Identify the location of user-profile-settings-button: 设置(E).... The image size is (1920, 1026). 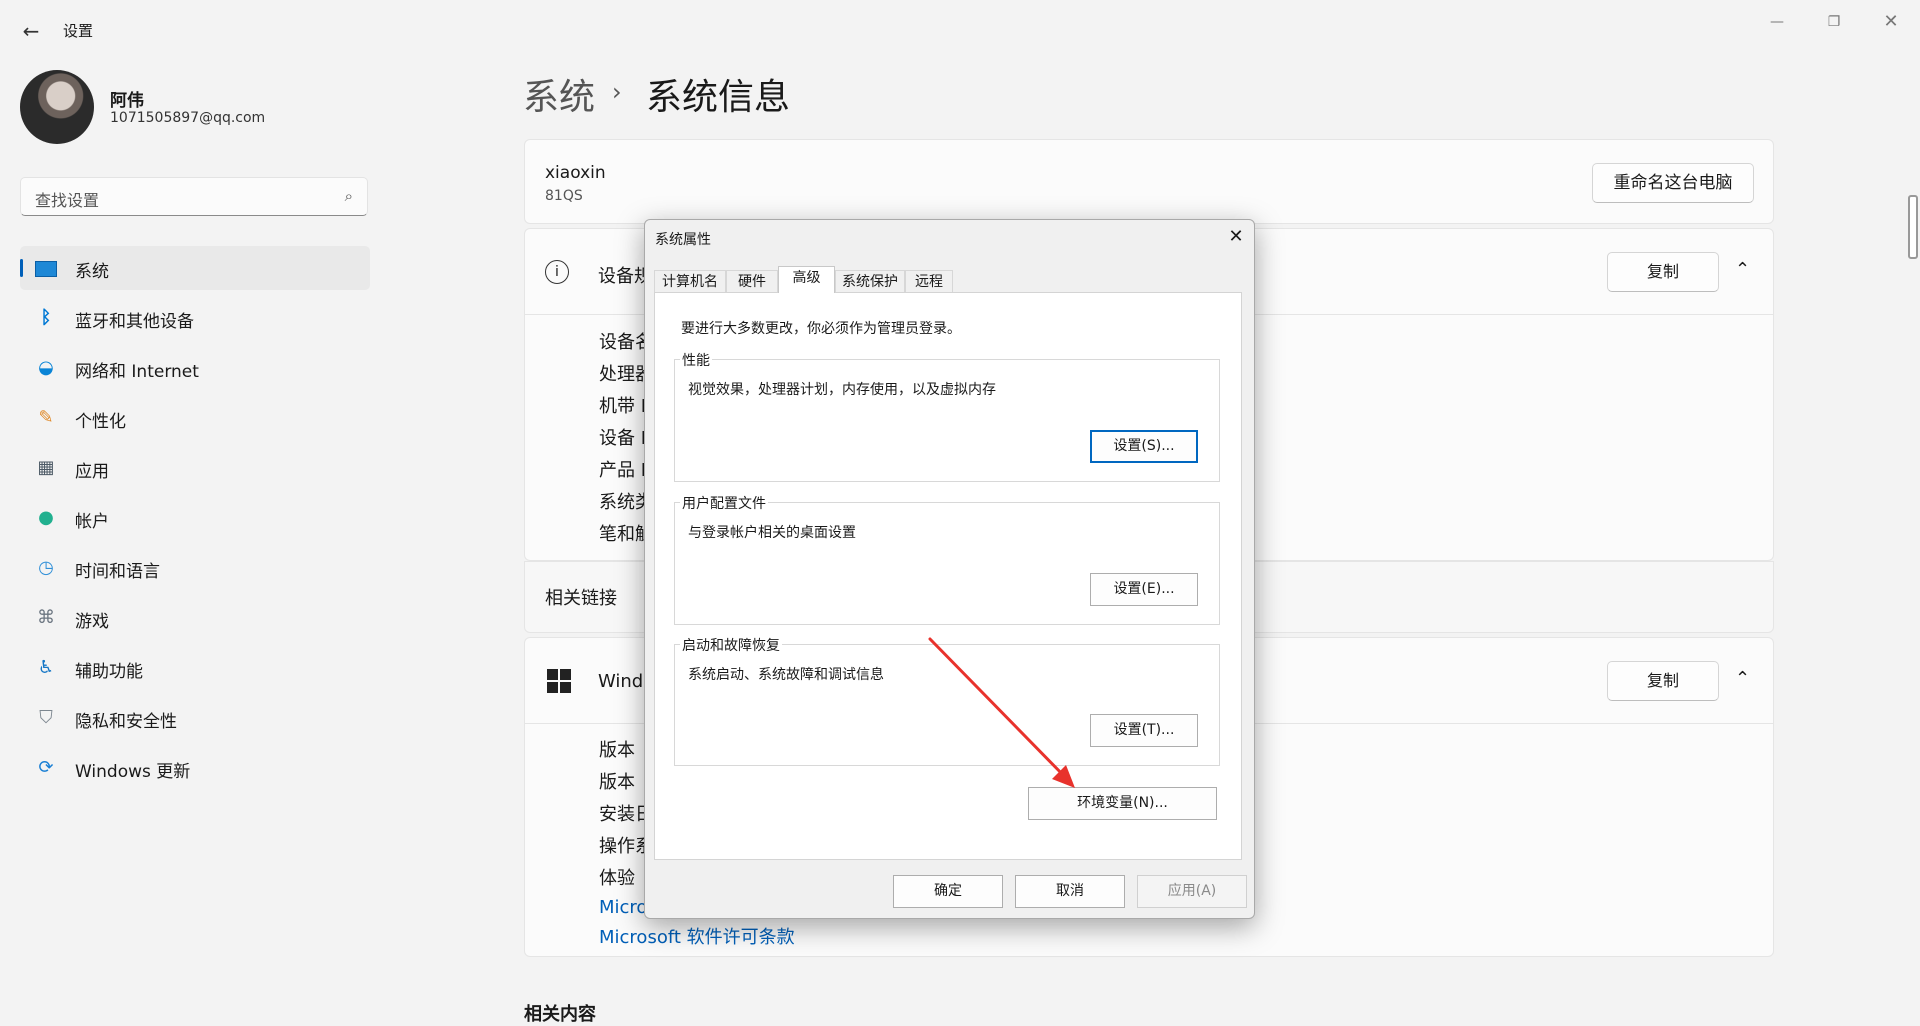
(1144, 589).